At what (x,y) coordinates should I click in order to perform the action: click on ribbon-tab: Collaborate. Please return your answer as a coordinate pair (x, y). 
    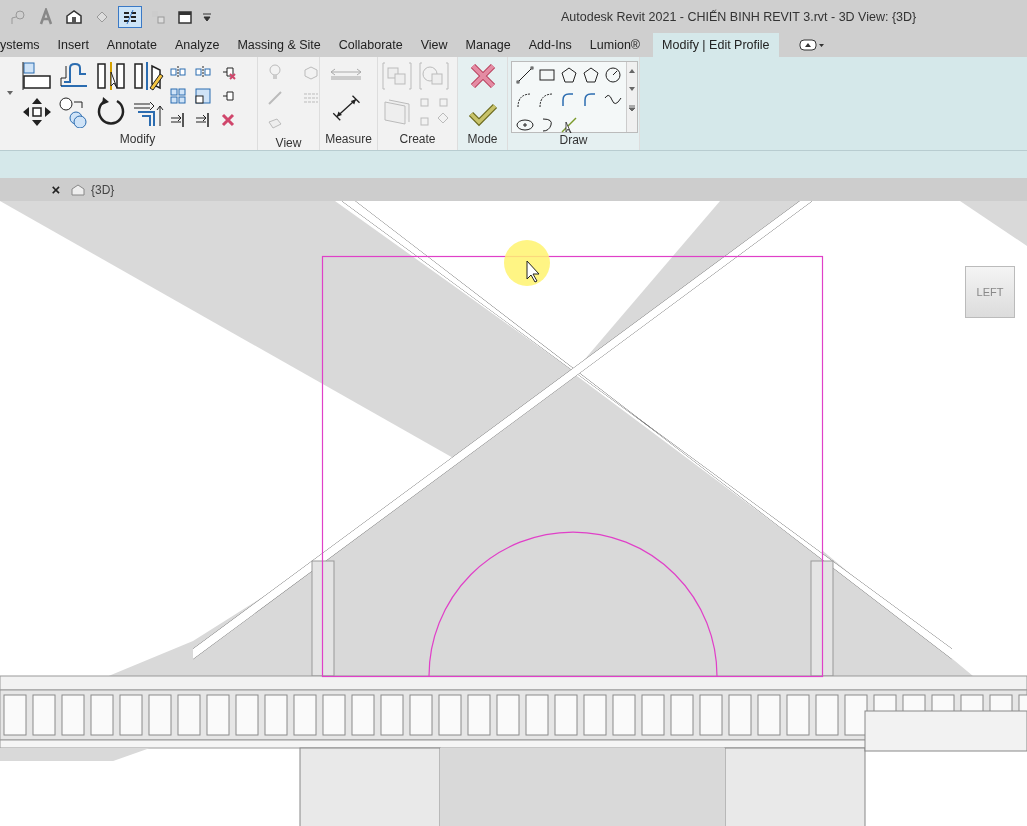
    Looking at the image, I should click on (370, 45).